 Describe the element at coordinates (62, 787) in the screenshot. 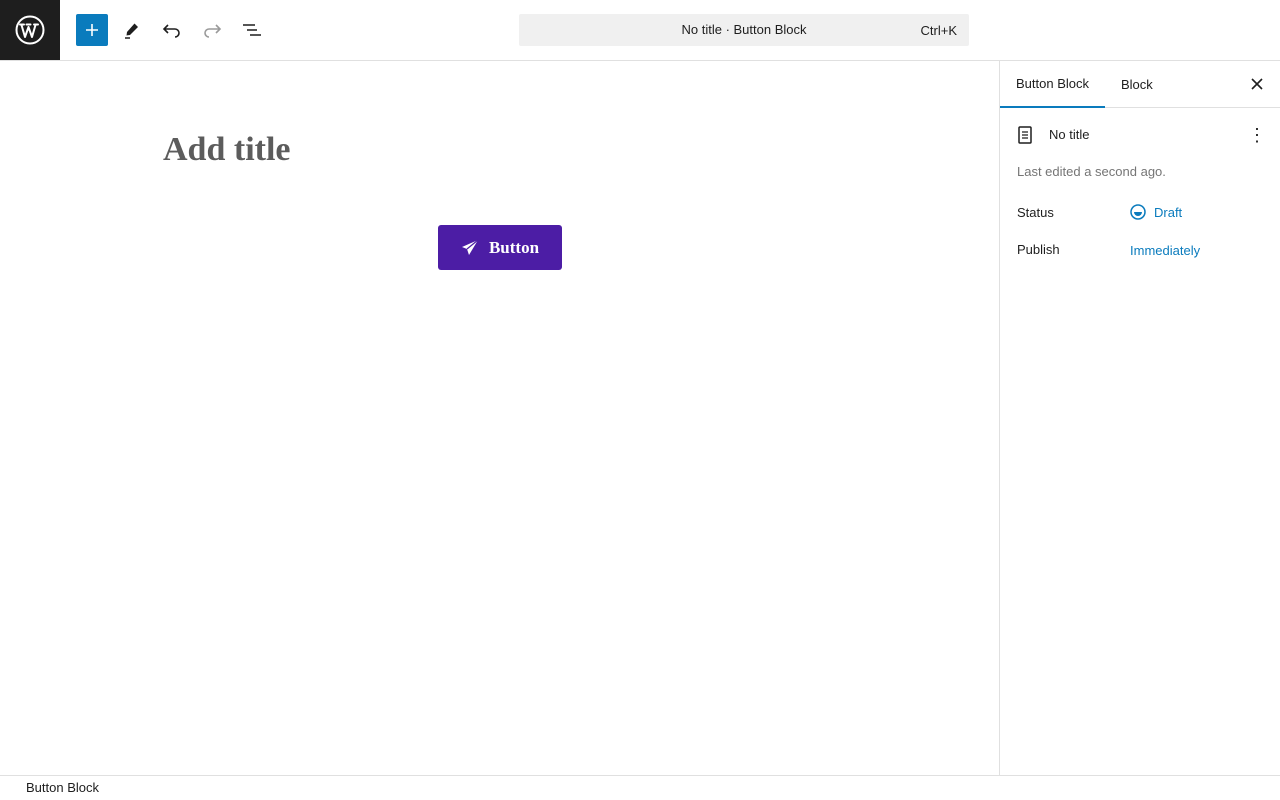

I see `breadcrumb-item: Button Block` at that location.